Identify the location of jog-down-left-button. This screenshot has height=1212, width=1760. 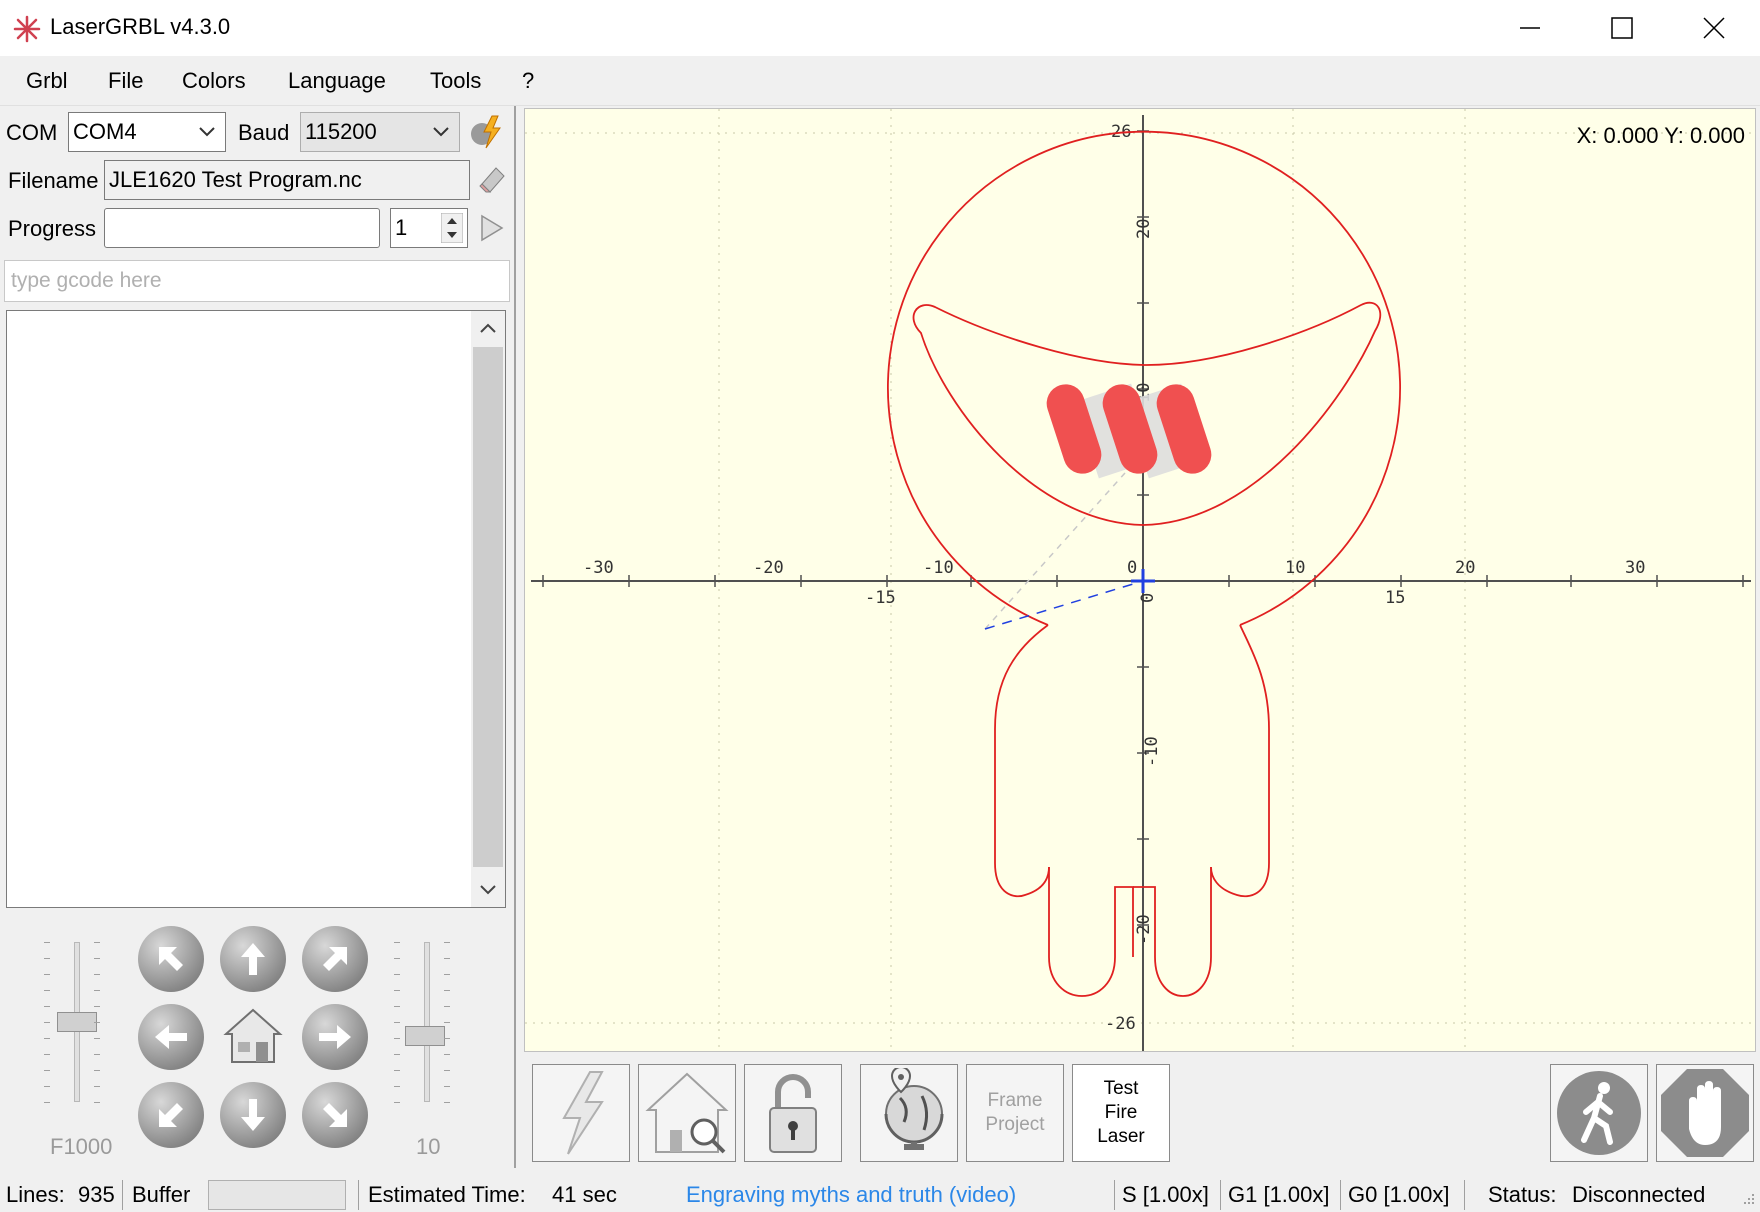
(171, 1115).